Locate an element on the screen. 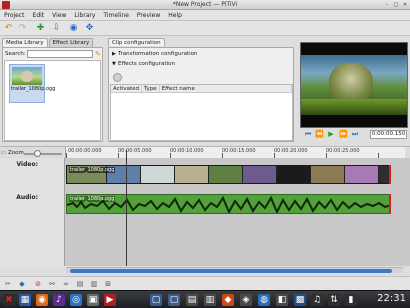  video-frame is located at coordinates (354, 85).